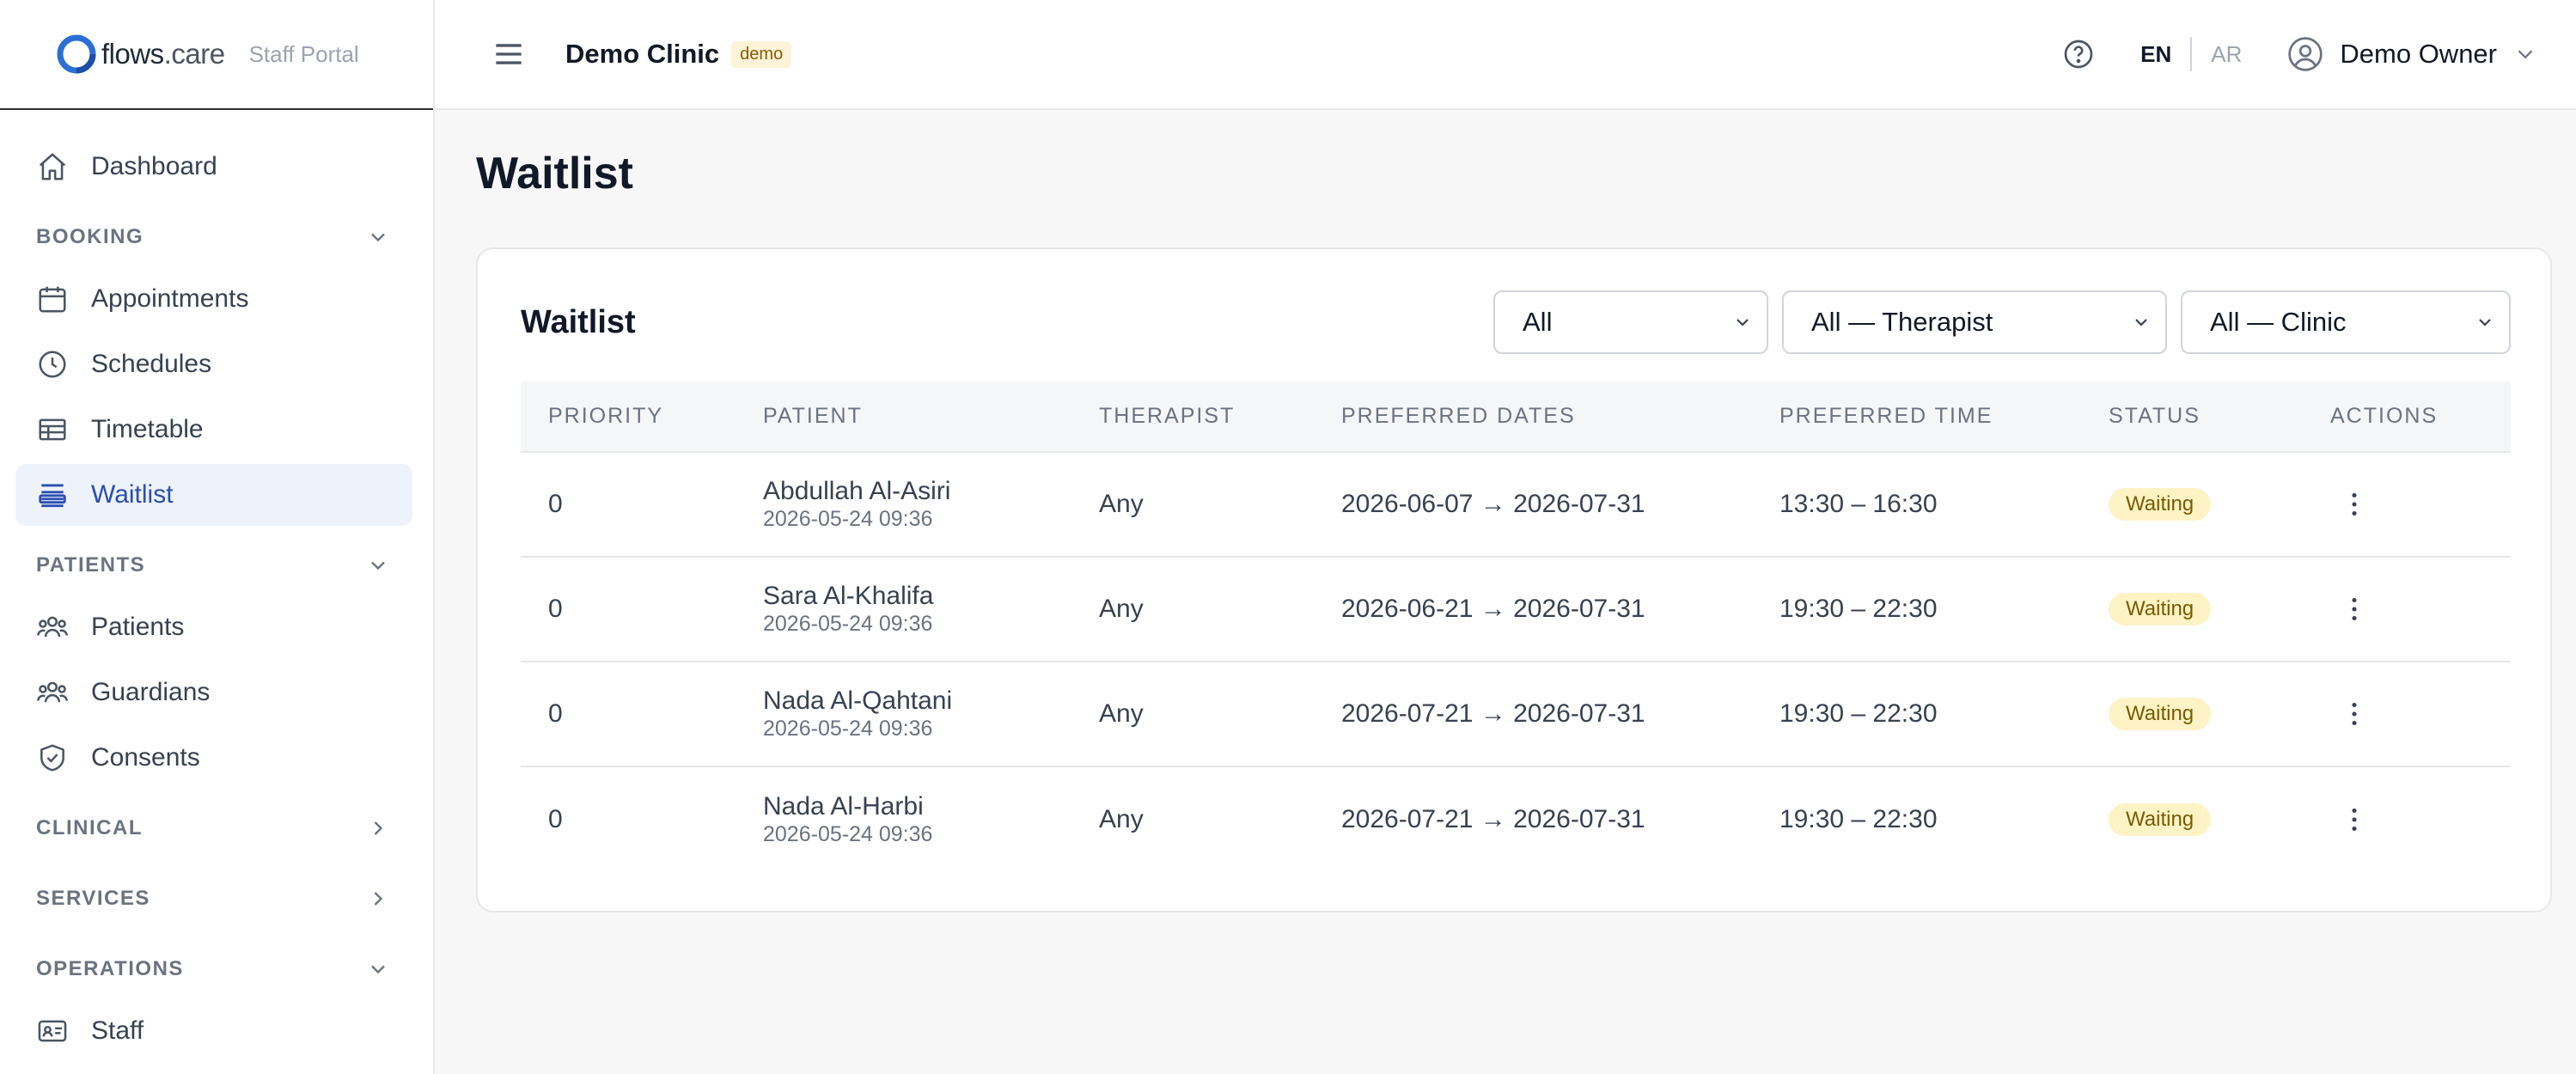 The width and height of the screenshot is (2576, 1074). What do you see at coordinates (117, 1030) in the screenshot?
I see `sidebar-item-label: Staff` at bounding box center [117, 1030].